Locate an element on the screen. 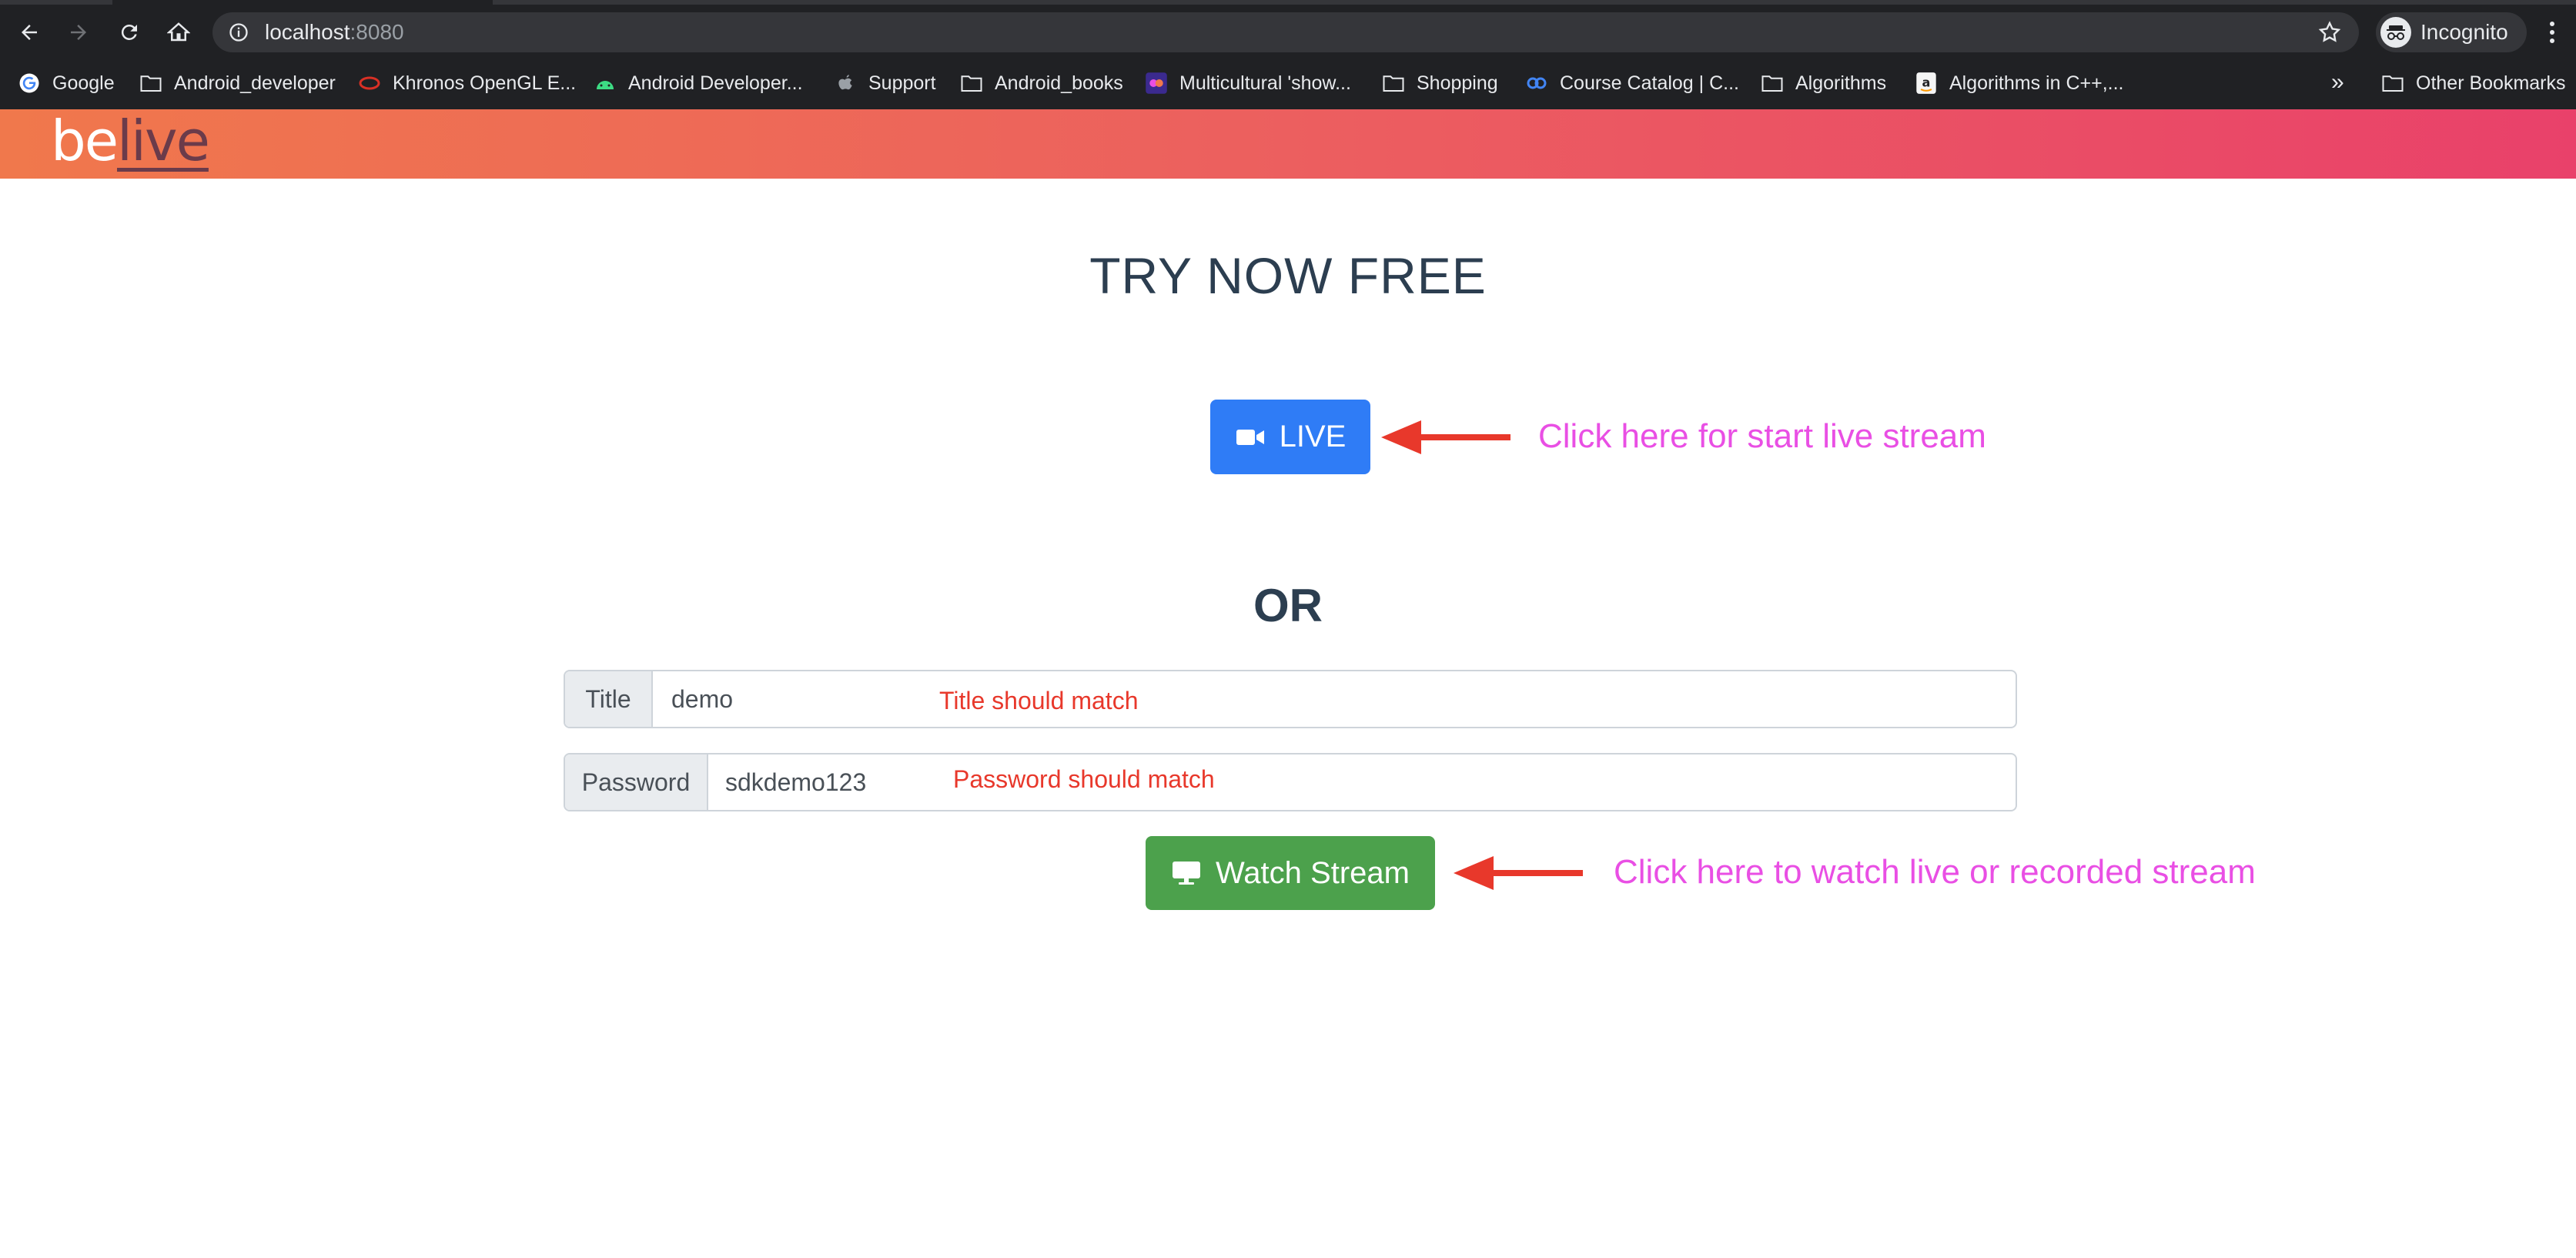  reload-icon is located at coordinates (129, 32).